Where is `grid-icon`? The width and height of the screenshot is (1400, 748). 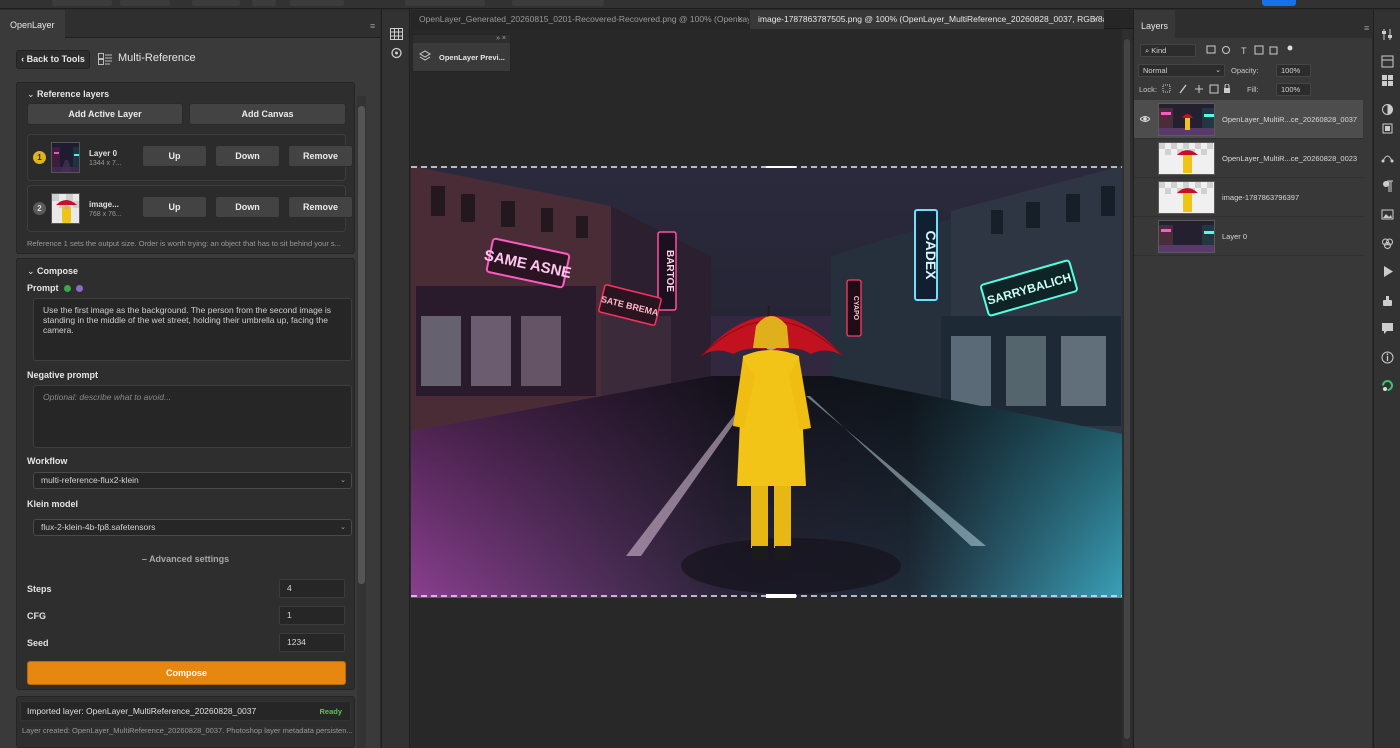 grid-icon is located at coordinates (396, 34).